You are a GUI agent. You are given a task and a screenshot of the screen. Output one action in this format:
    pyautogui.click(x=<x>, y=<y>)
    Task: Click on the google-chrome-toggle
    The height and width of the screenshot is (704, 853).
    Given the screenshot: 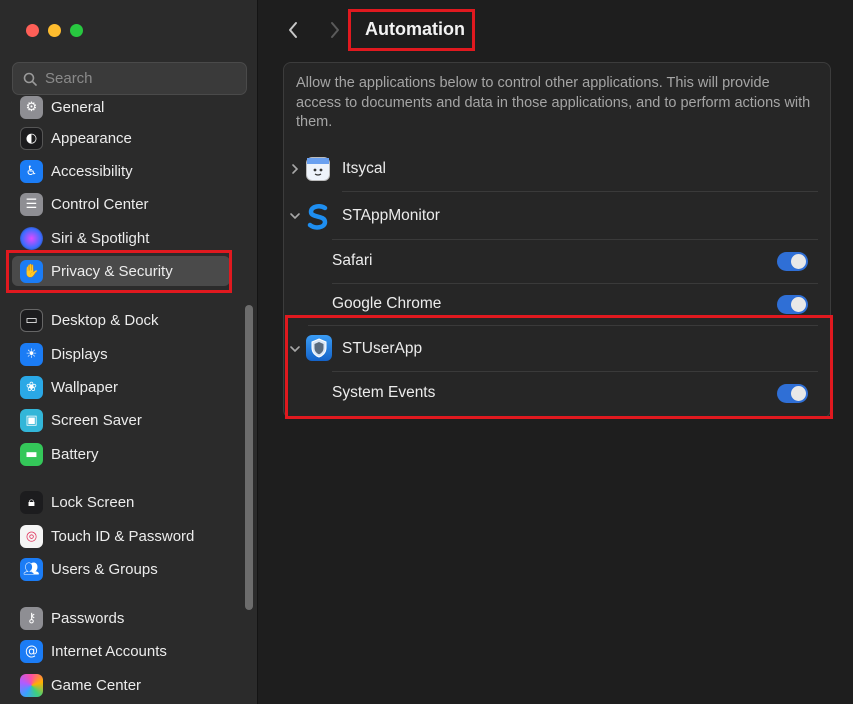 What is the action you would take?
    pyautogui.click(x=792, y=304)
    